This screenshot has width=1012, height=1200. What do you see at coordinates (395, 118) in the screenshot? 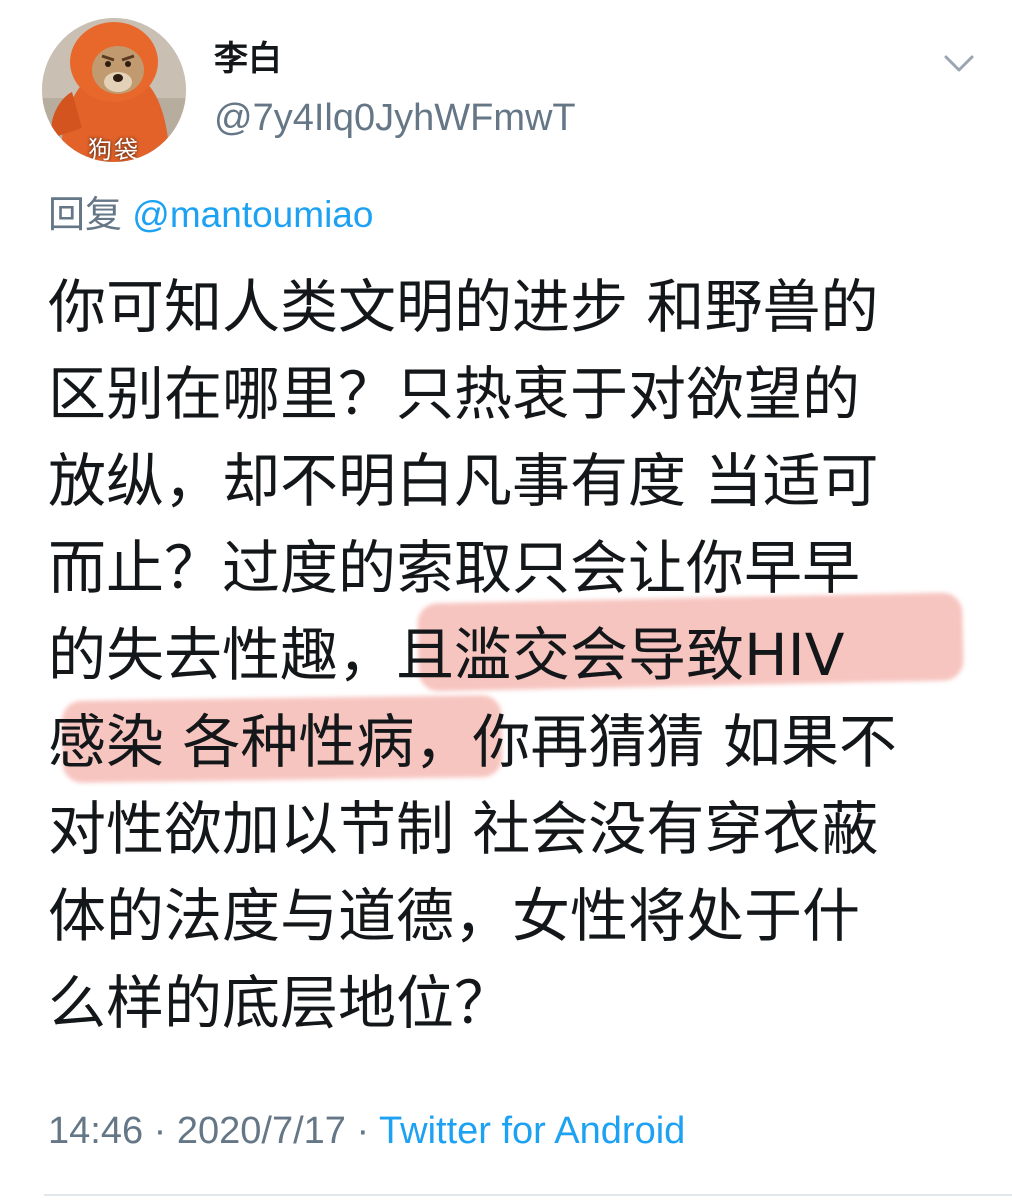
I see `author-username: @7y4Ilq0JyhWFmwT` at bounding box center [395, 118].